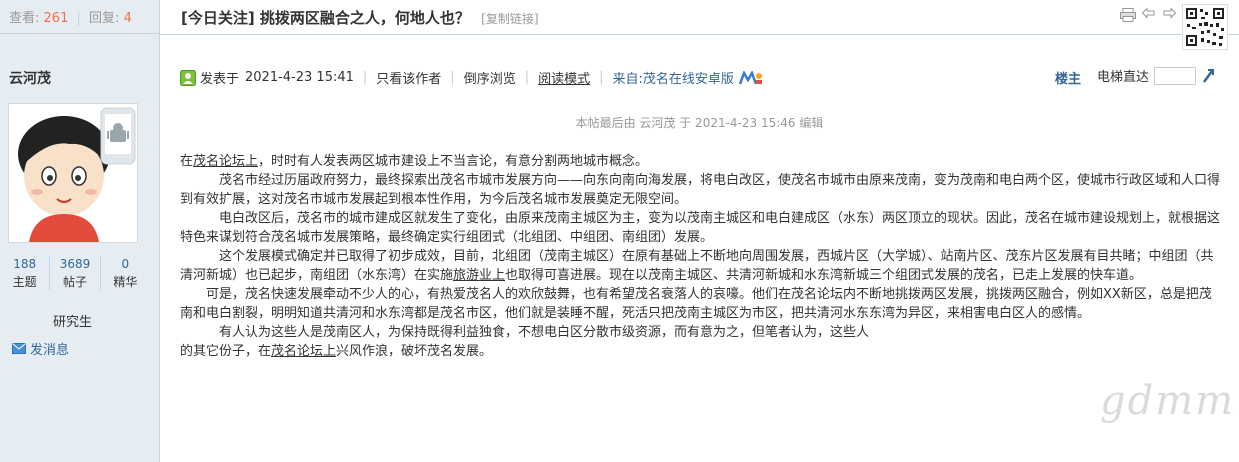 This screenshot has width=1239, height=462. I want to click on floor-jump: 电梯直达, so click(1156, 75).